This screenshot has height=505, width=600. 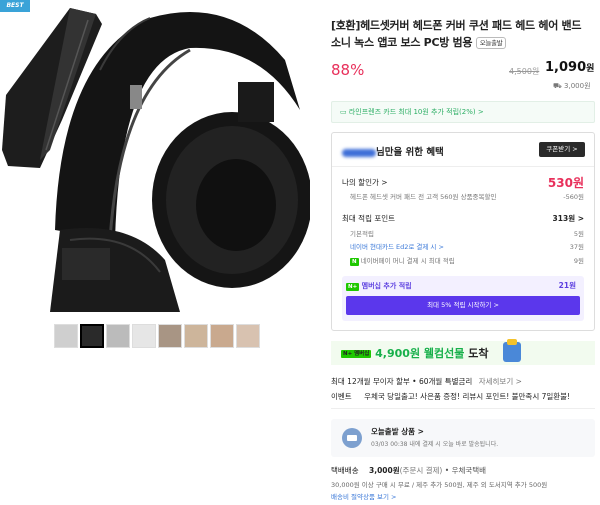 What do you see at coordinates (465, 470) in the screenshot?
I see `delivery-carrier: • 우체국택배` at bounding box center [465, 470].